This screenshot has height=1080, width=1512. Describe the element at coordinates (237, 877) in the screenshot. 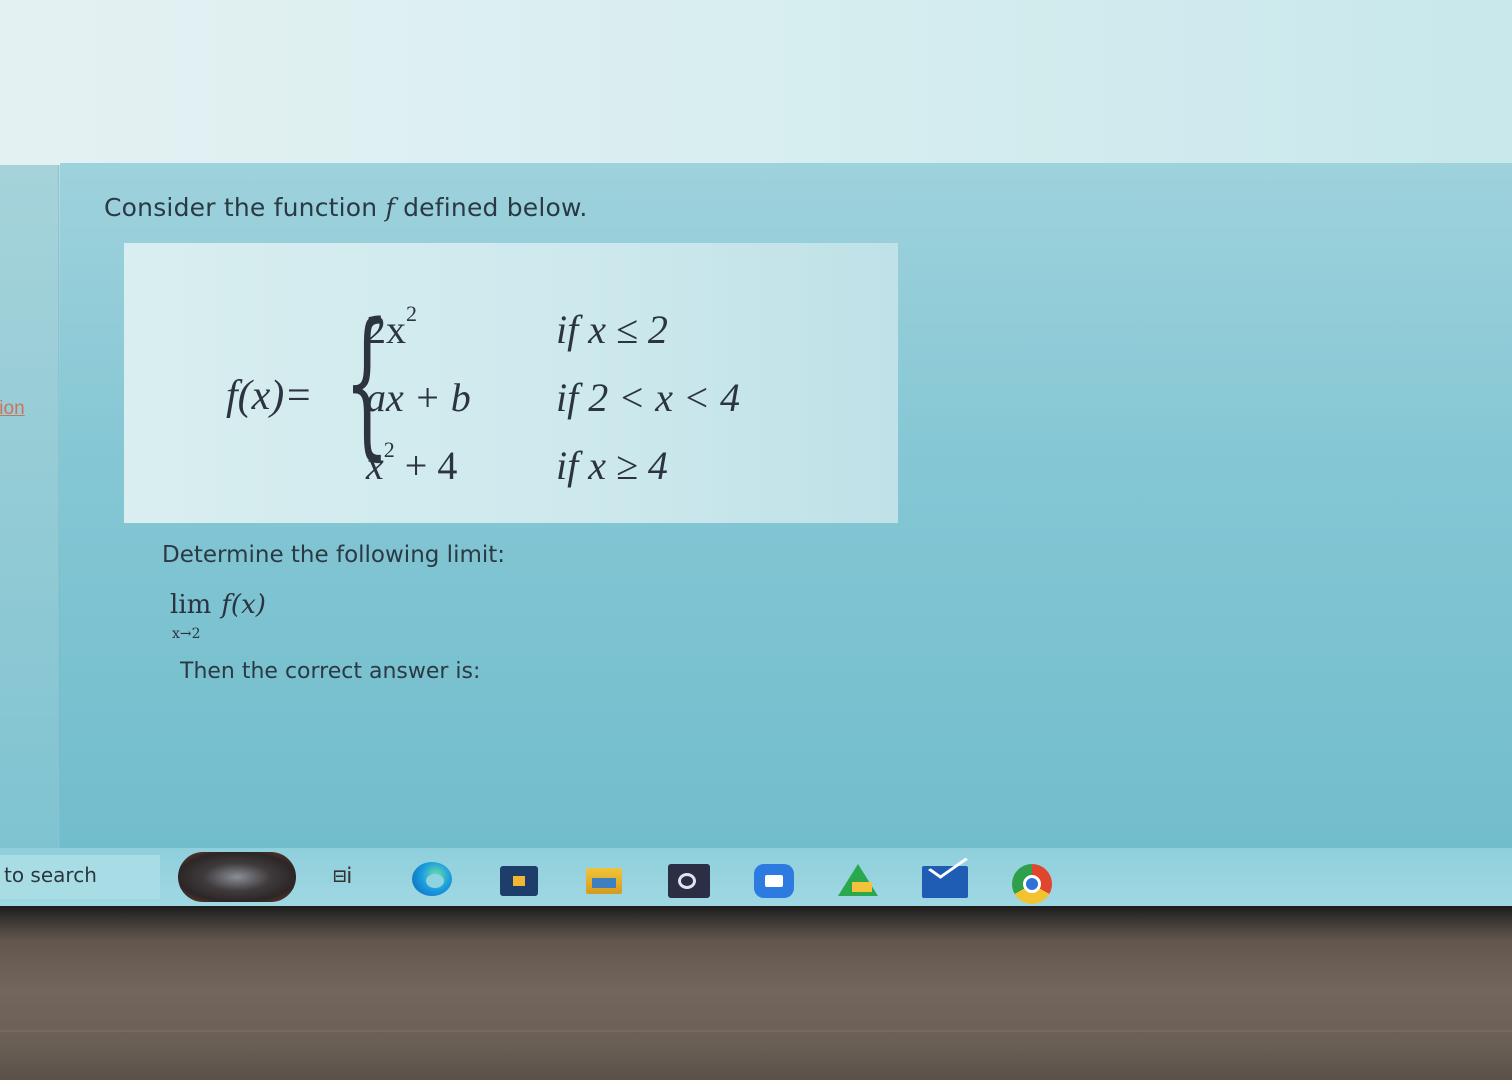

I see `search-highlight-icon` at that location.